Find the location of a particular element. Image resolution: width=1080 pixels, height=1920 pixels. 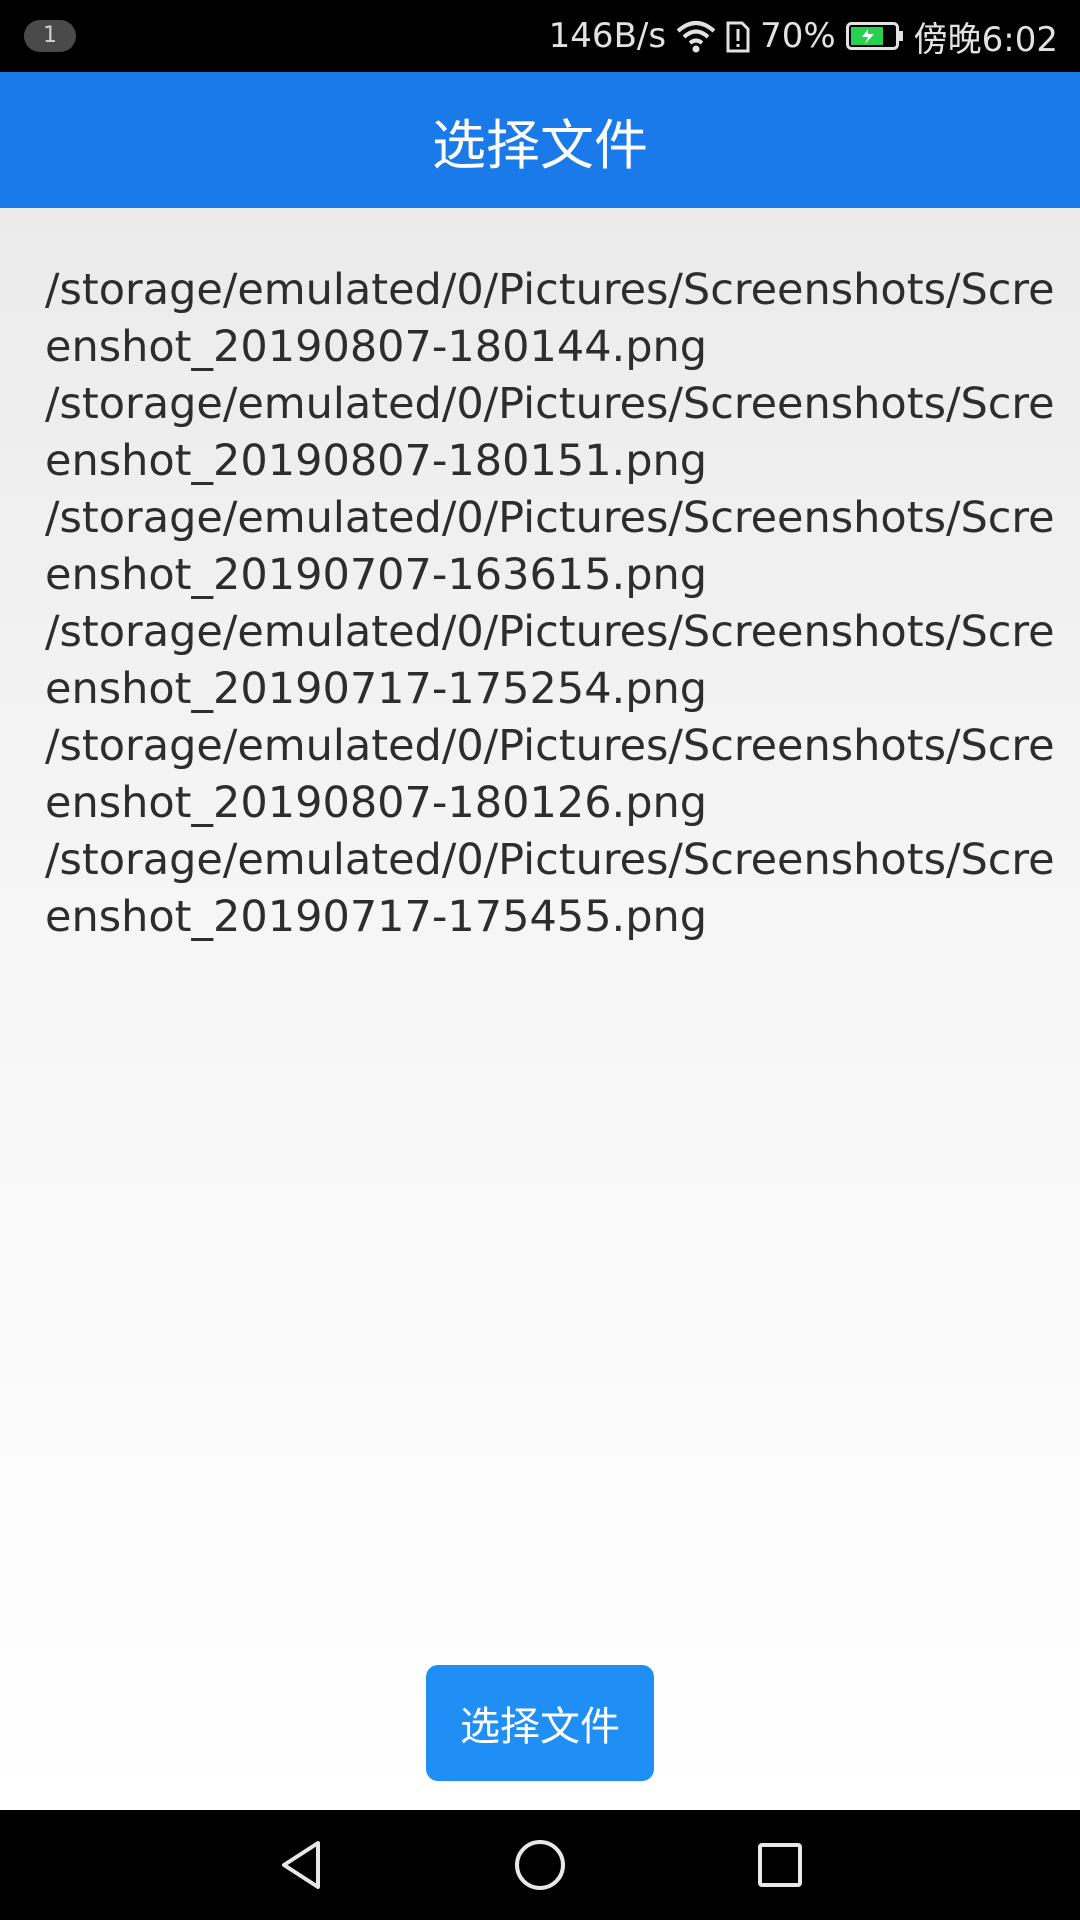

select-file-button: 选择文件 is located at coordinates (540, 1723).